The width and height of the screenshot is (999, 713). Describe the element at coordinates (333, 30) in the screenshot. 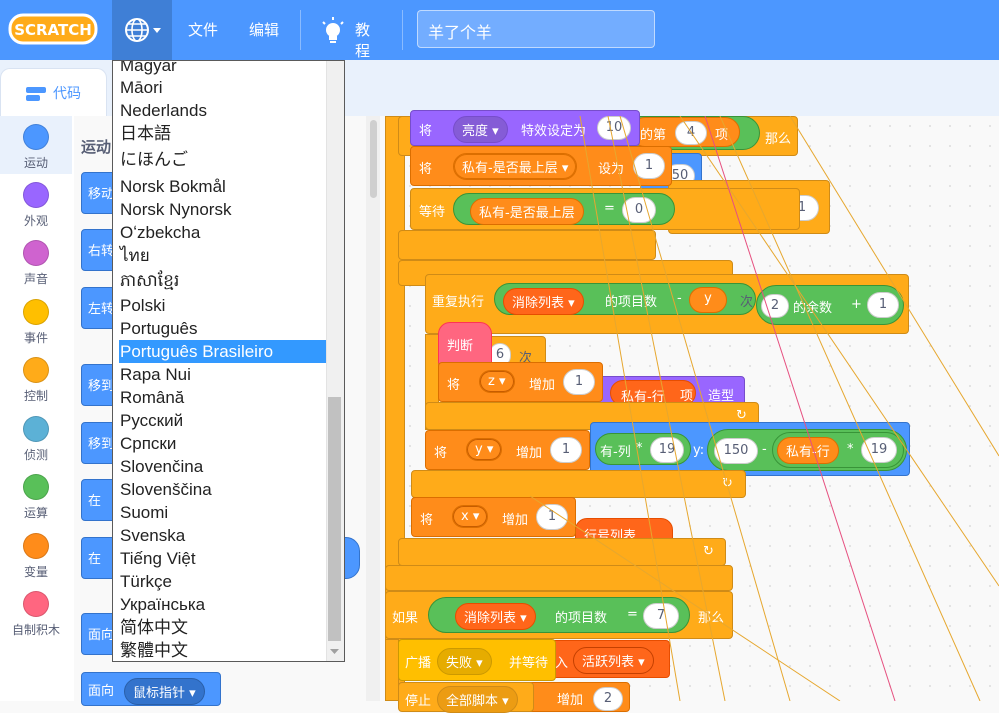

I see `lightbulb-icon` at that location.